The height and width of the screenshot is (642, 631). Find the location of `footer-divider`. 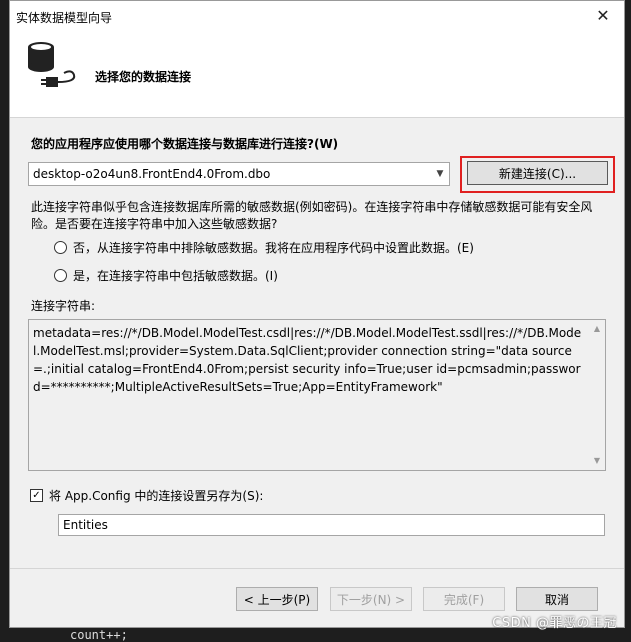

footer-divider is located at coordinates (317, 568).